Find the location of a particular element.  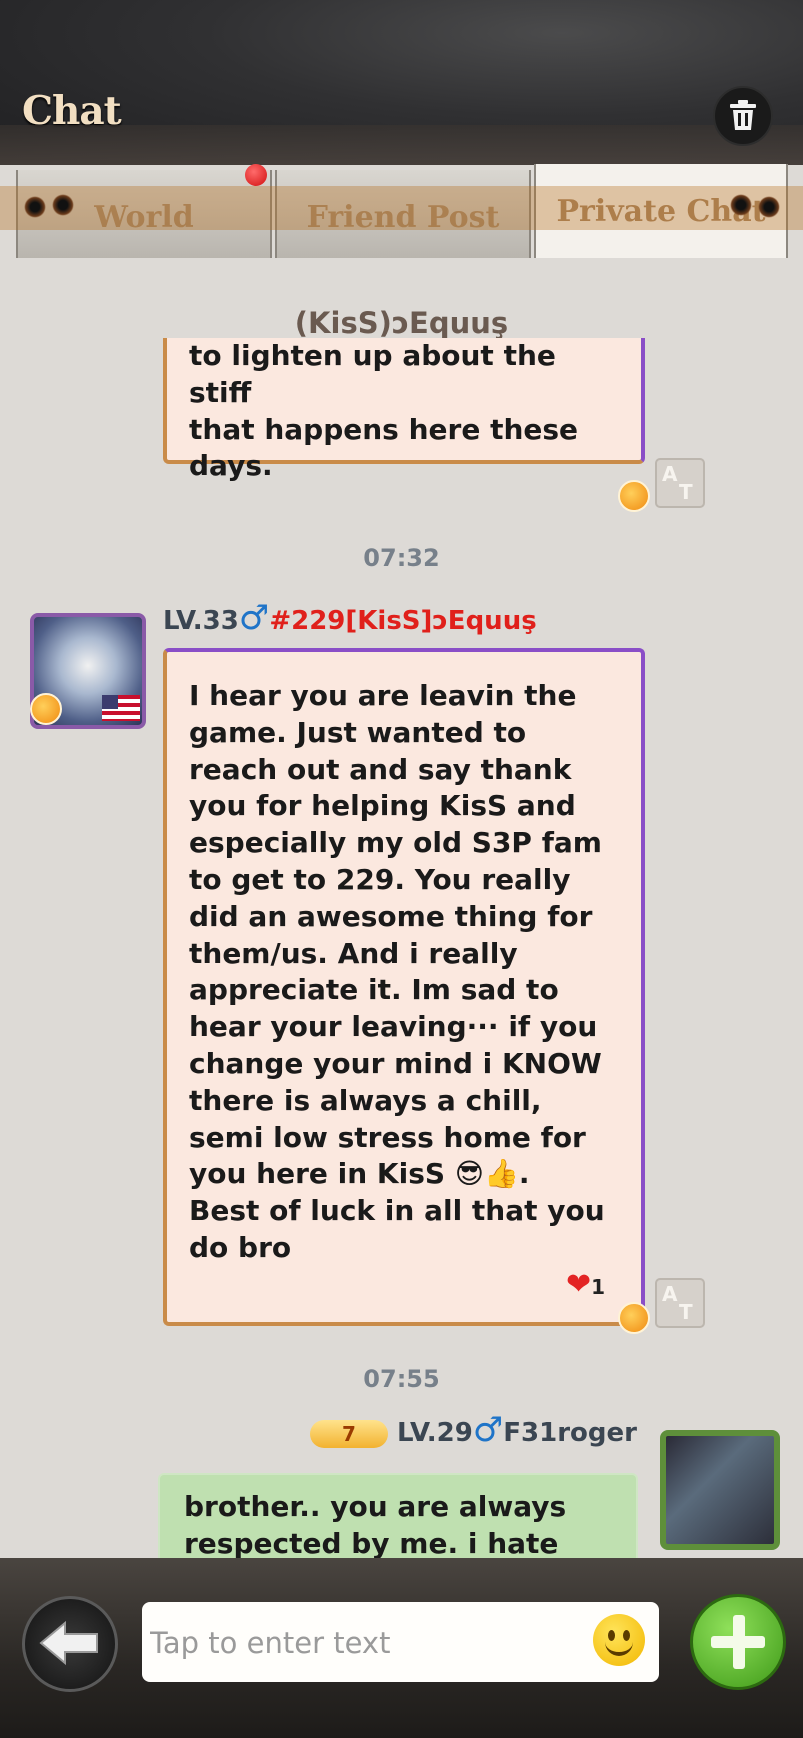

page-title: Chat is located at coordinates (72, 111).